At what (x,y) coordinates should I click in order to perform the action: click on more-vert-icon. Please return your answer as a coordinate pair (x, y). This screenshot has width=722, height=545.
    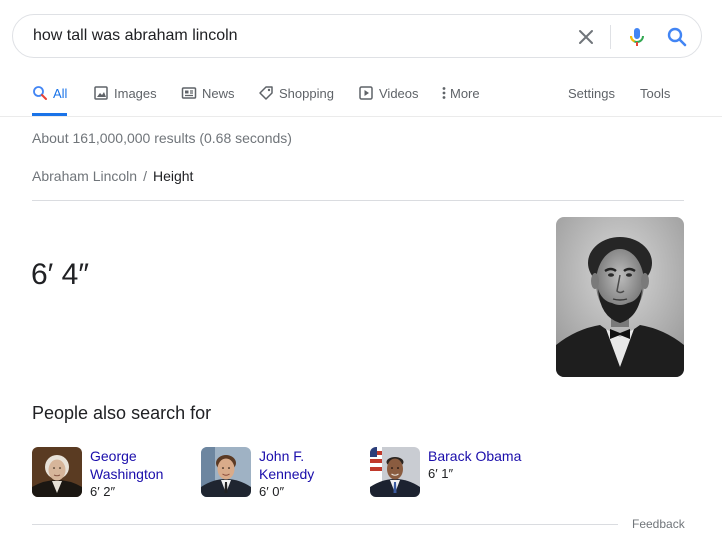
    Looking at the image, I should click on (444, 93).